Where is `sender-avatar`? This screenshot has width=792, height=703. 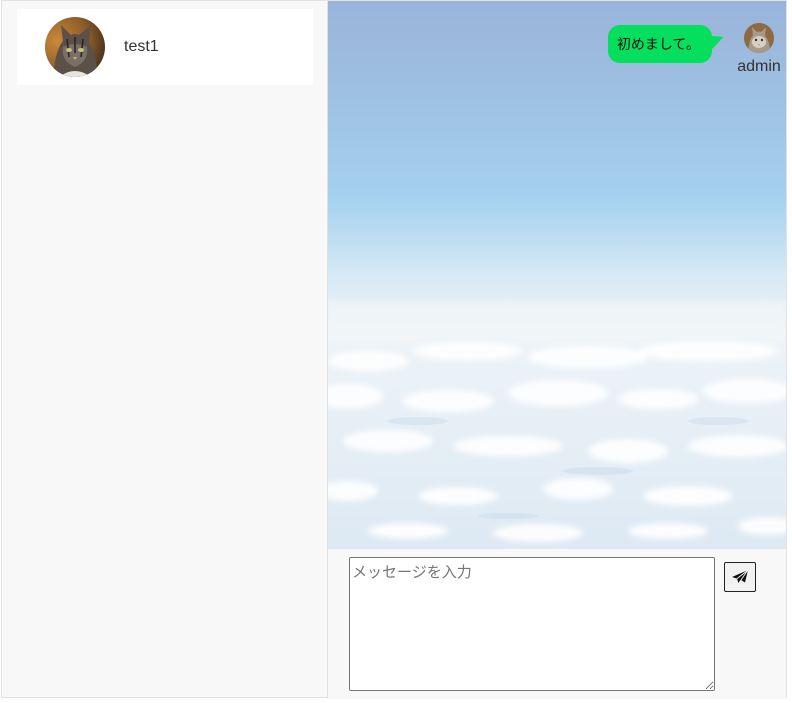 sender-avatar is located at coordinates (759, 38).